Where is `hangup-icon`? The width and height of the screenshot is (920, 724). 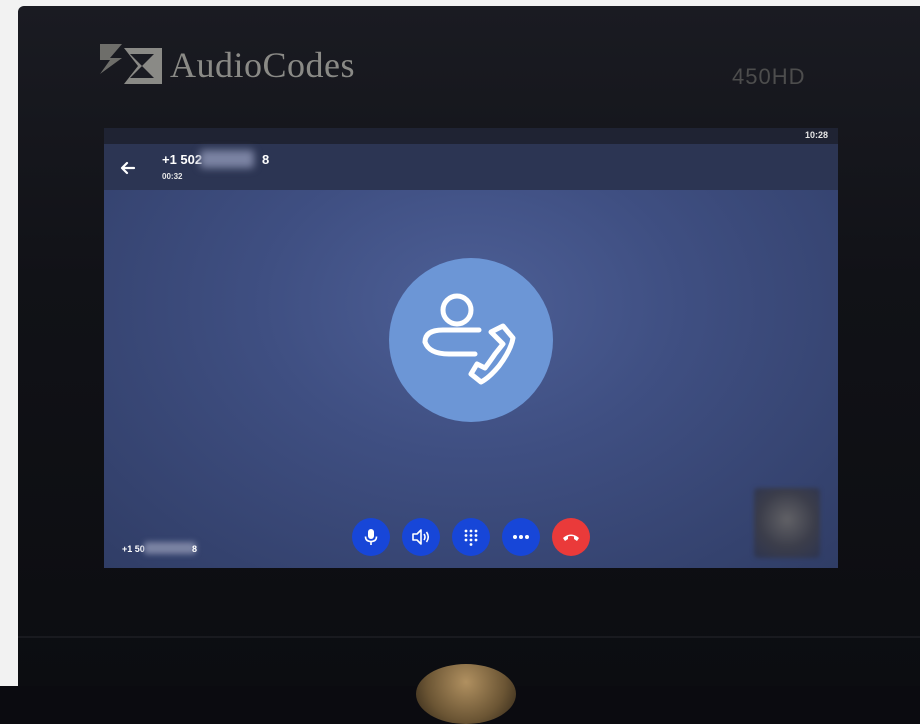 hangup-icon is located at coordinates (571, 537).